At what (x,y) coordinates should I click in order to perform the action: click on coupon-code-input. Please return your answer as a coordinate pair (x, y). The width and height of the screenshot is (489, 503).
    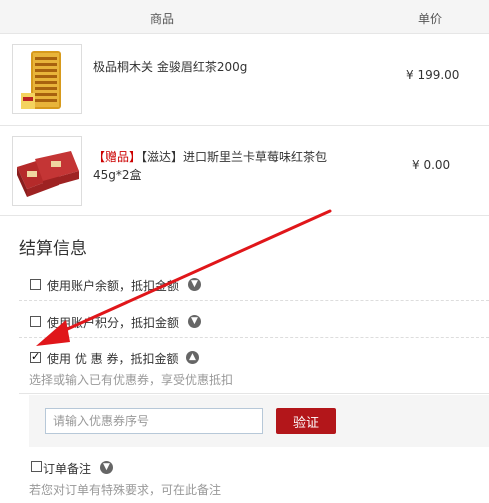
    Looking at the image, I should click on (154, 421).